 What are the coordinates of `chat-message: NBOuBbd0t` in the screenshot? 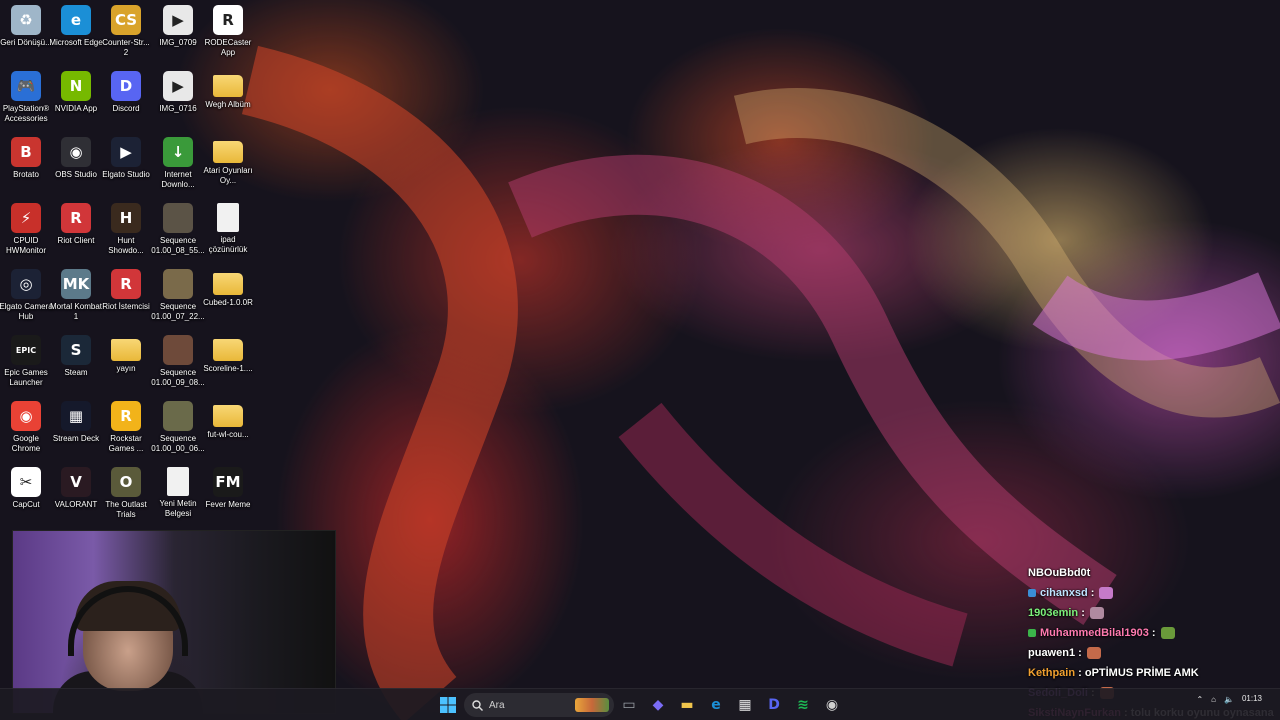 It's located at (1153, 573).